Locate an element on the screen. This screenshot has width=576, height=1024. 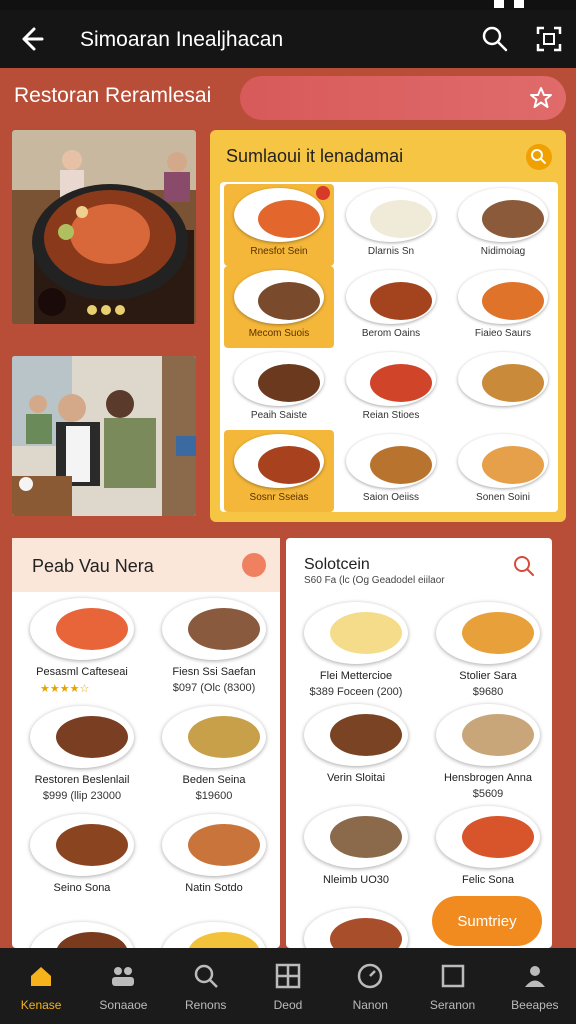
restaurant-photo-hotpot is located at coordinates (104, 227).